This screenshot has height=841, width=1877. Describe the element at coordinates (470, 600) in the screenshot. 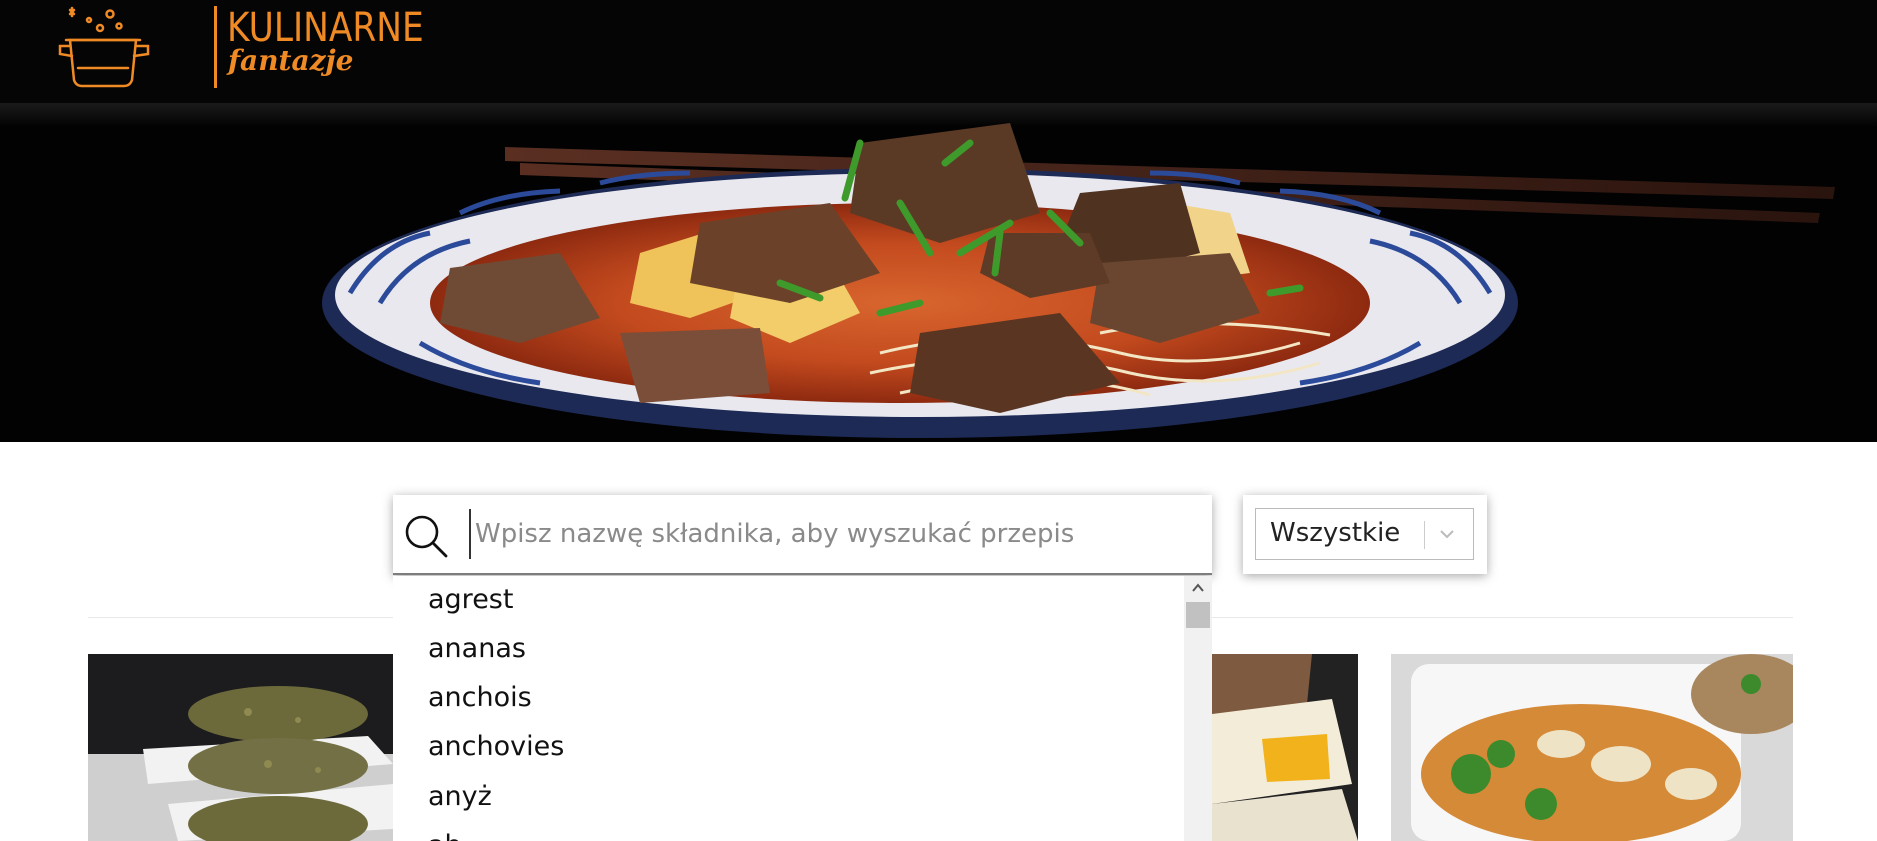

I see `autocomplete-item: agrest` at that location.